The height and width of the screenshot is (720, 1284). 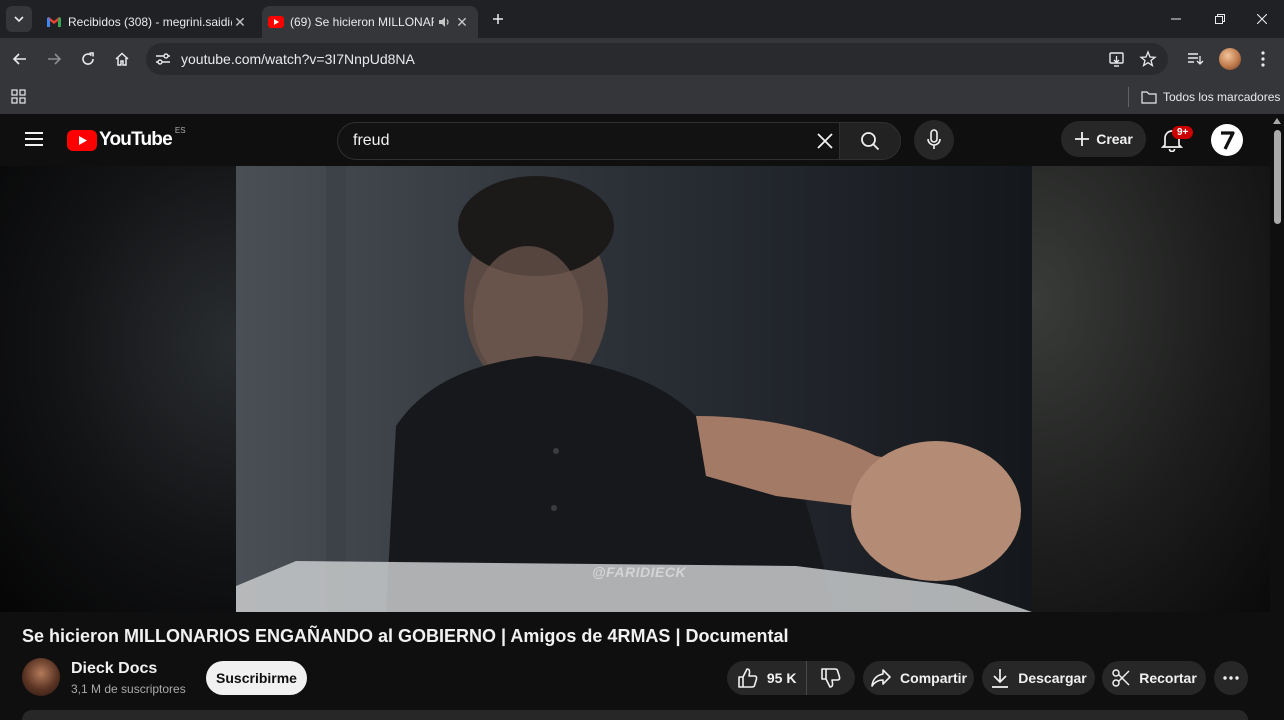 I want to click on back-arrow-icon, so click(x=19, y=59).